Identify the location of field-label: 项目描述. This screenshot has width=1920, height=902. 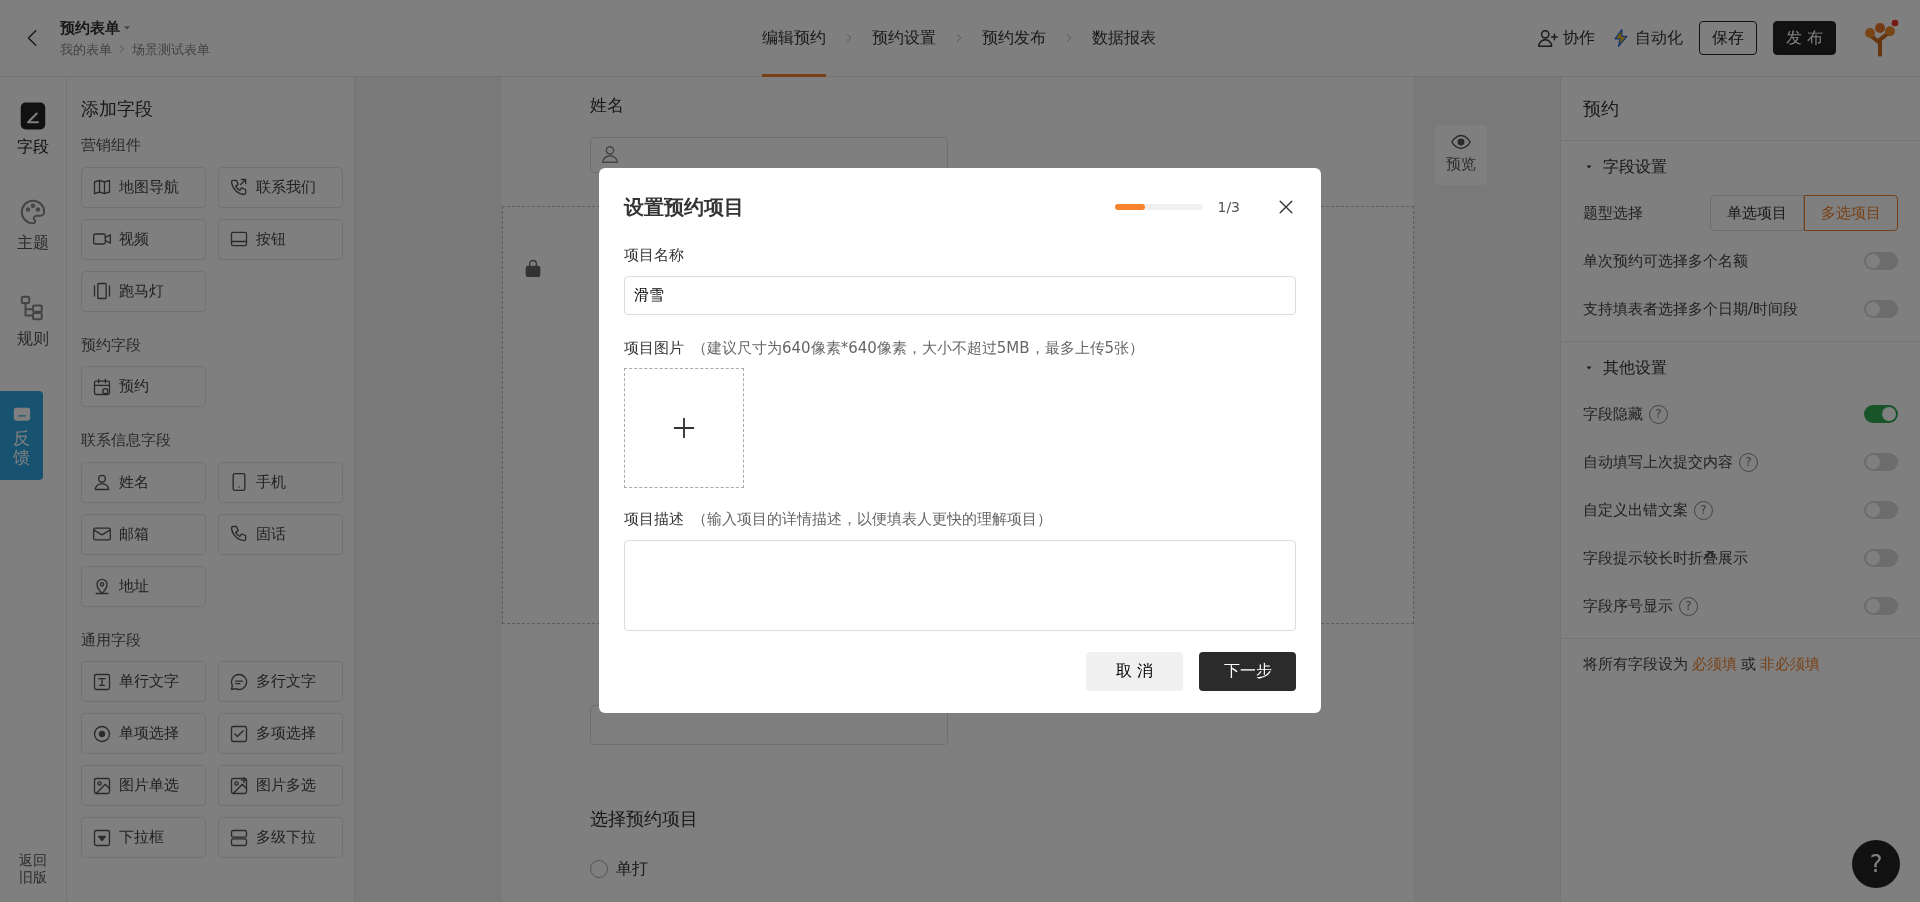
(654, 519).